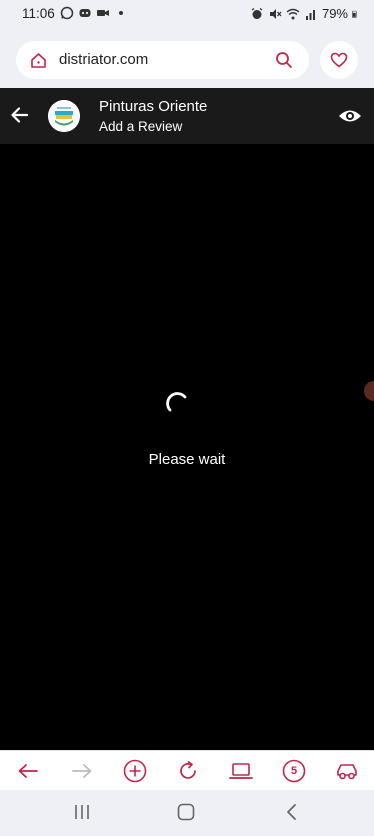 Image resolution: width=374 pixels, height=836 pixels. What do you see at coordinates (20, 115) in the screenshot?
I see `back-arrow-icon` at bounding box center [20, 115].